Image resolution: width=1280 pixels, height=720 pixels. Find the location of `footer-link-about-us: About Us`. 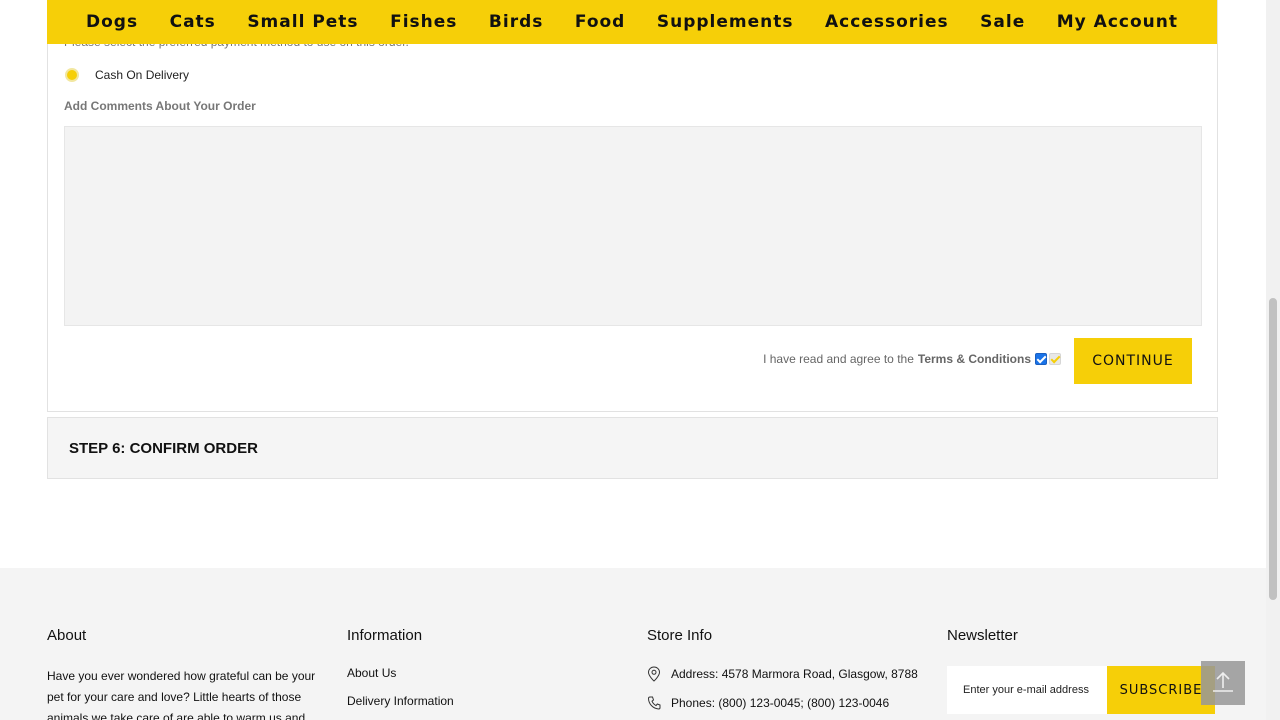

footer-link-about-us: About Us is located at coordinates (400, 673).